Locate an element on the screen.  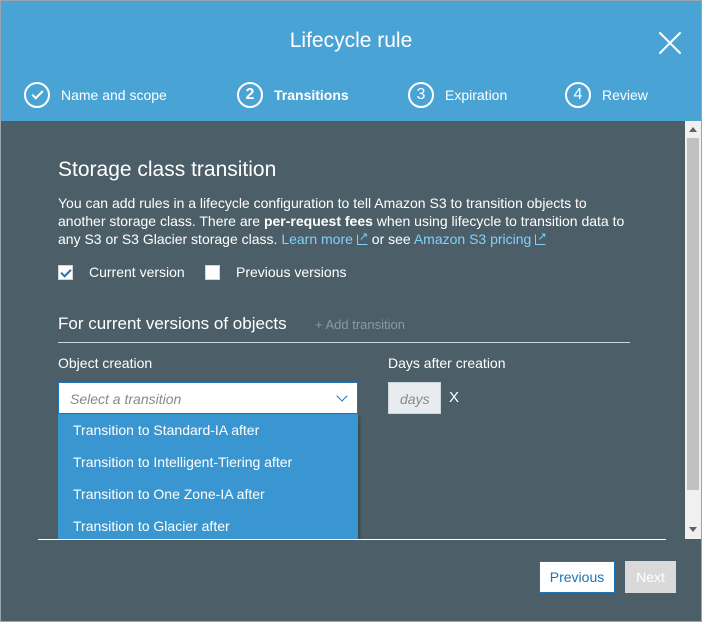
scroll-up-icon is located at coordinates (693, 129).